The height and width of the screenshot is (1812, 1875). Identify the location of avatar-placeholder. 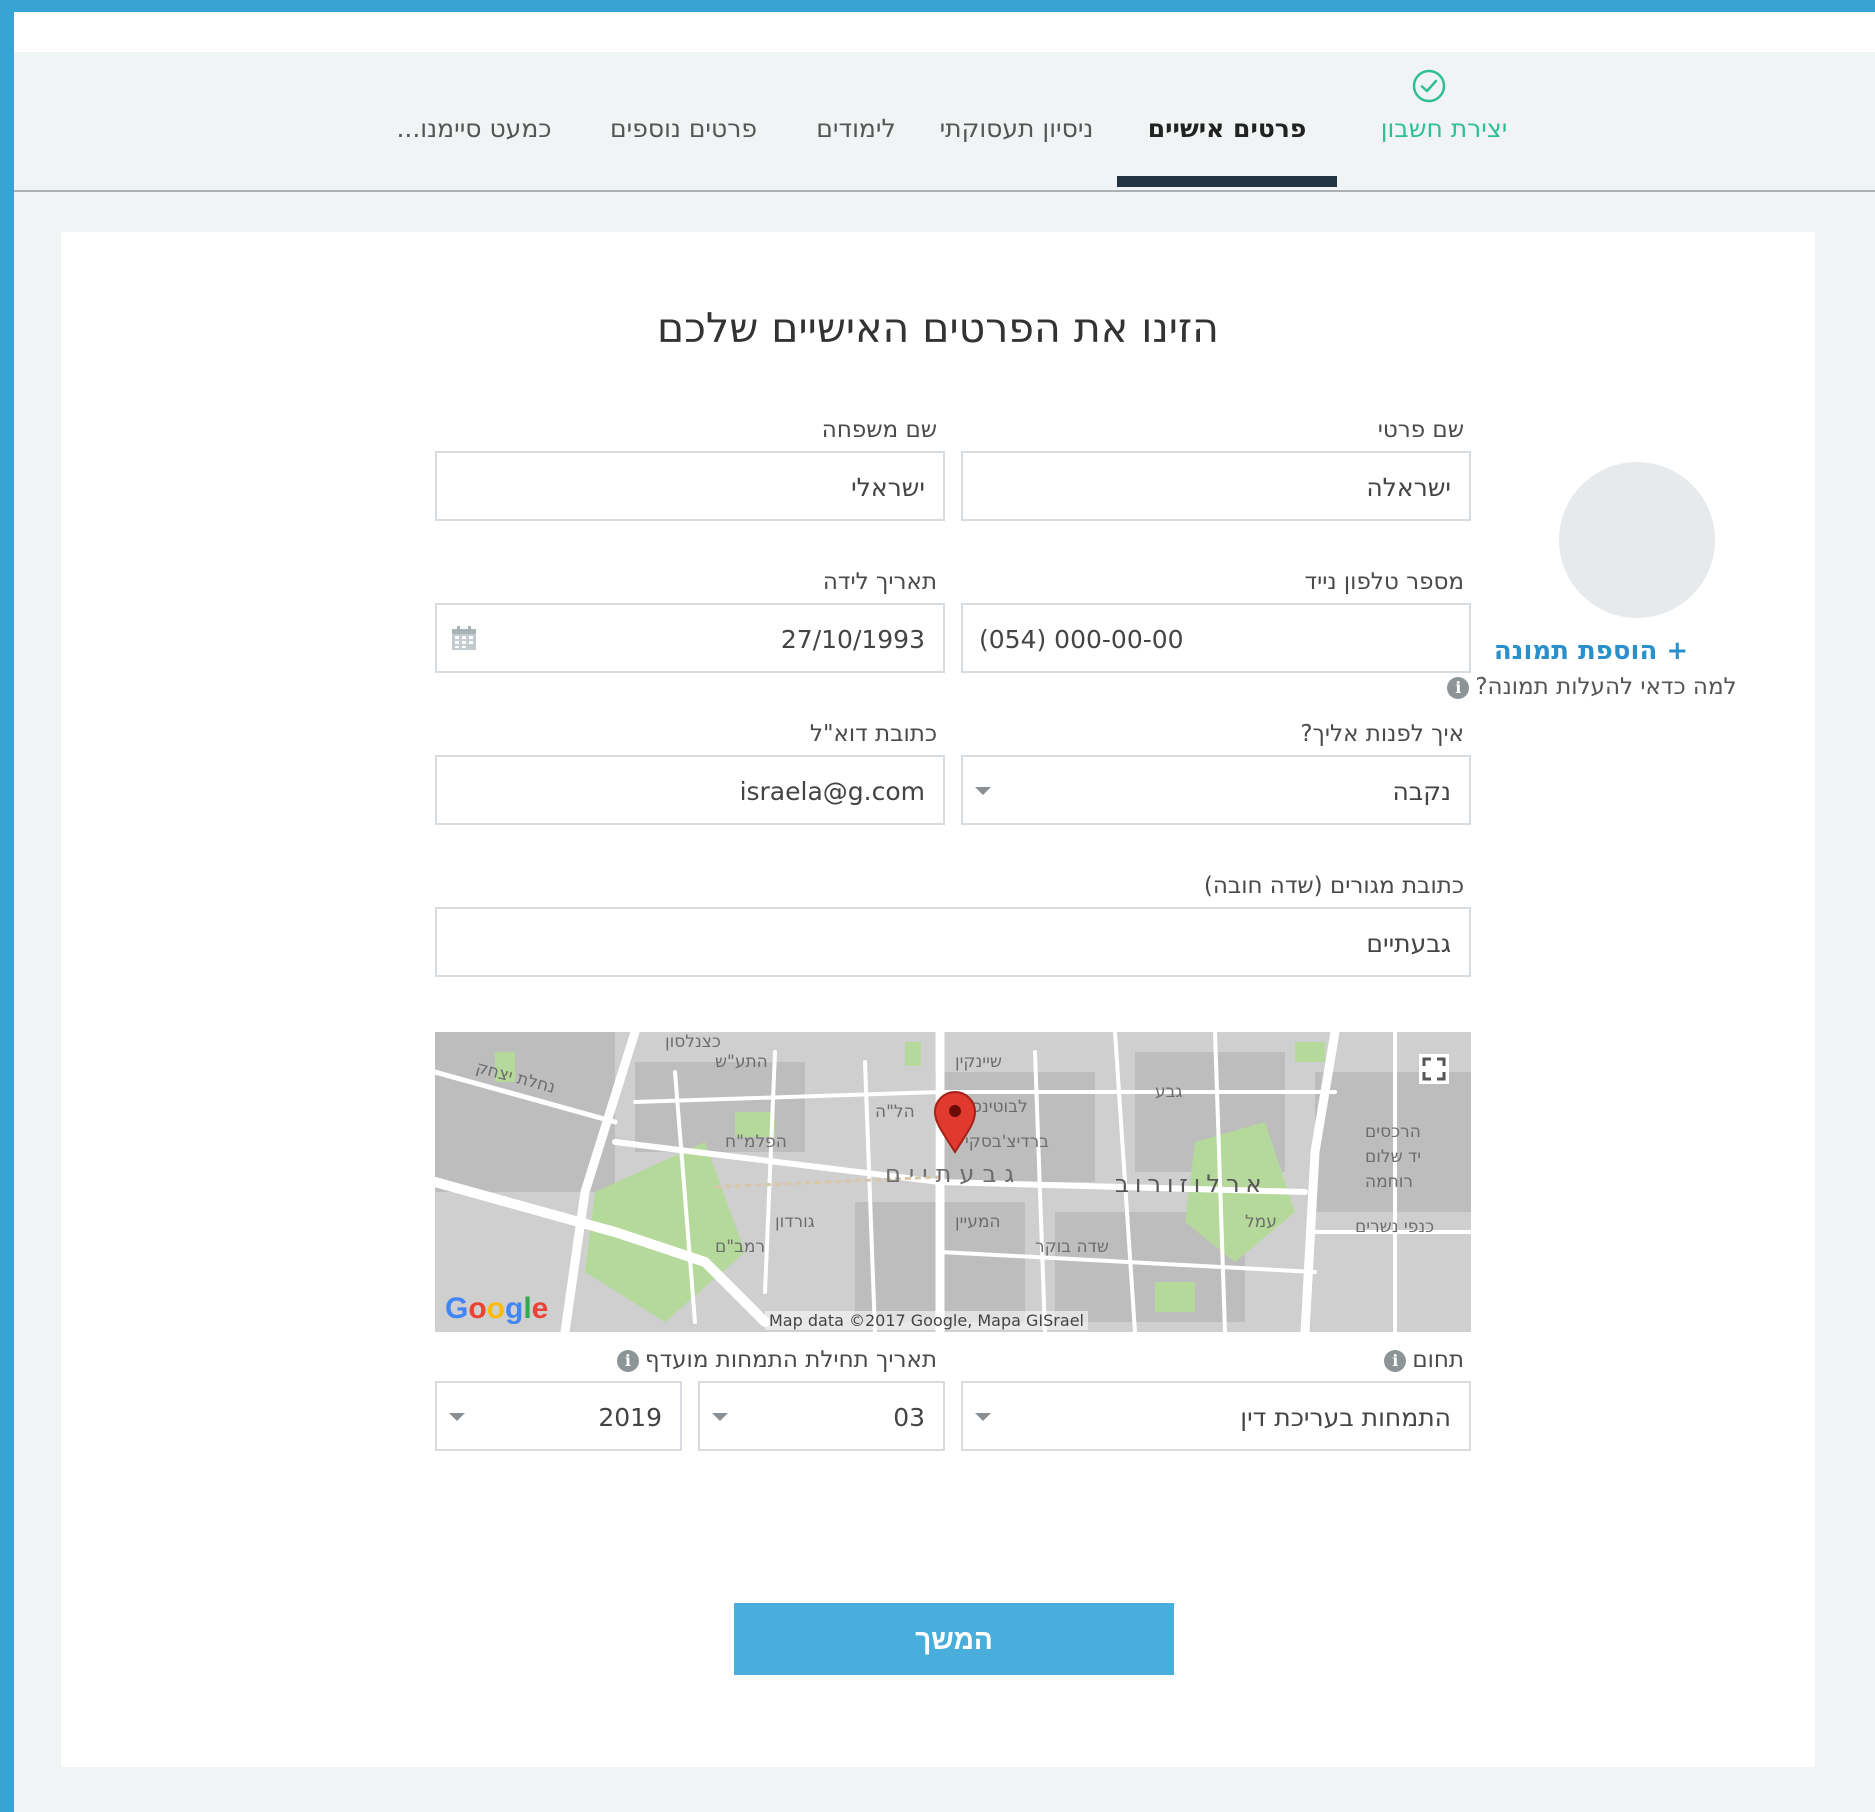
(1637, 540).